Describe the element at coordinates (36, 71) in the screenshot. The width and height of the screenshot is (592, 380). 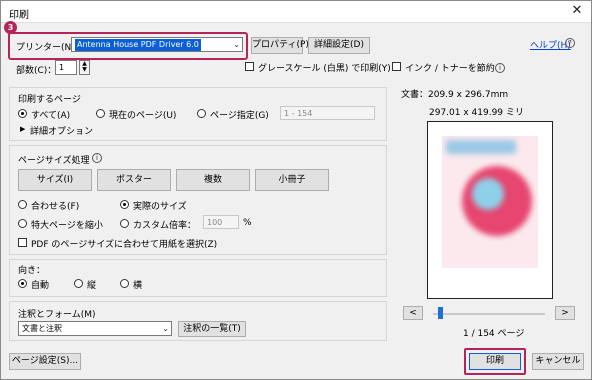
I see `copies-label: 部数(C)：` at that location.